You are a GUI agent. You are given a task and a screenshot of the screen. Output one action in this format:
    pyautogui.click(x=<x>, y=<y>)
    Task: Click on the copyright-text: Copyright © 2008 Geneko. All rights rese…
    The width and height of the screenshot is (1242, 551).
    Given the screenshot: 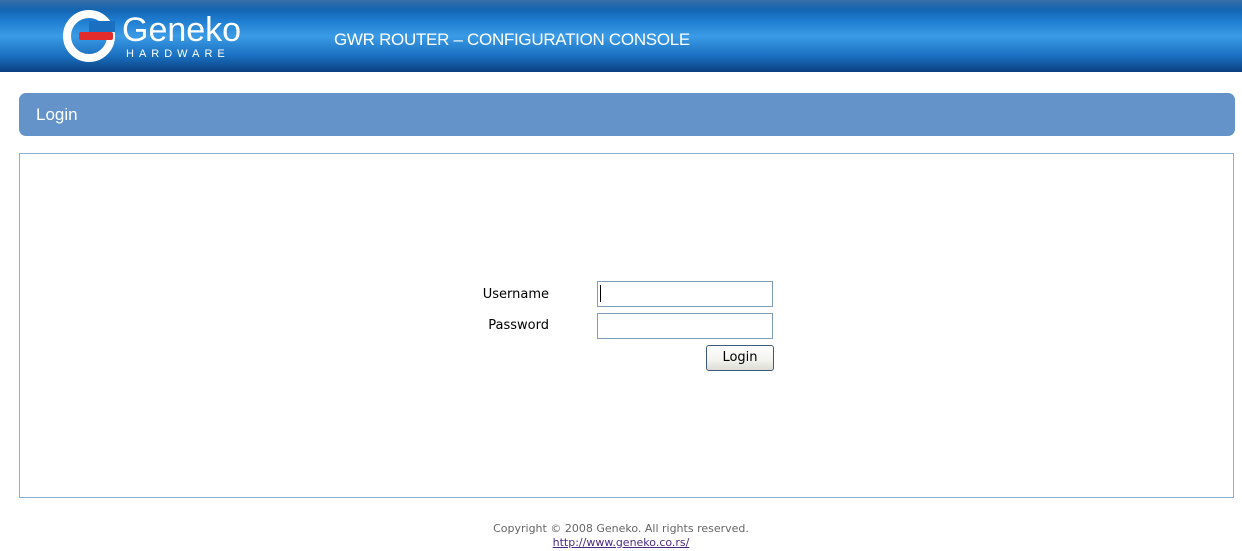 What is the action you would take?
    pyautogui.click(x=621, y=528)
    